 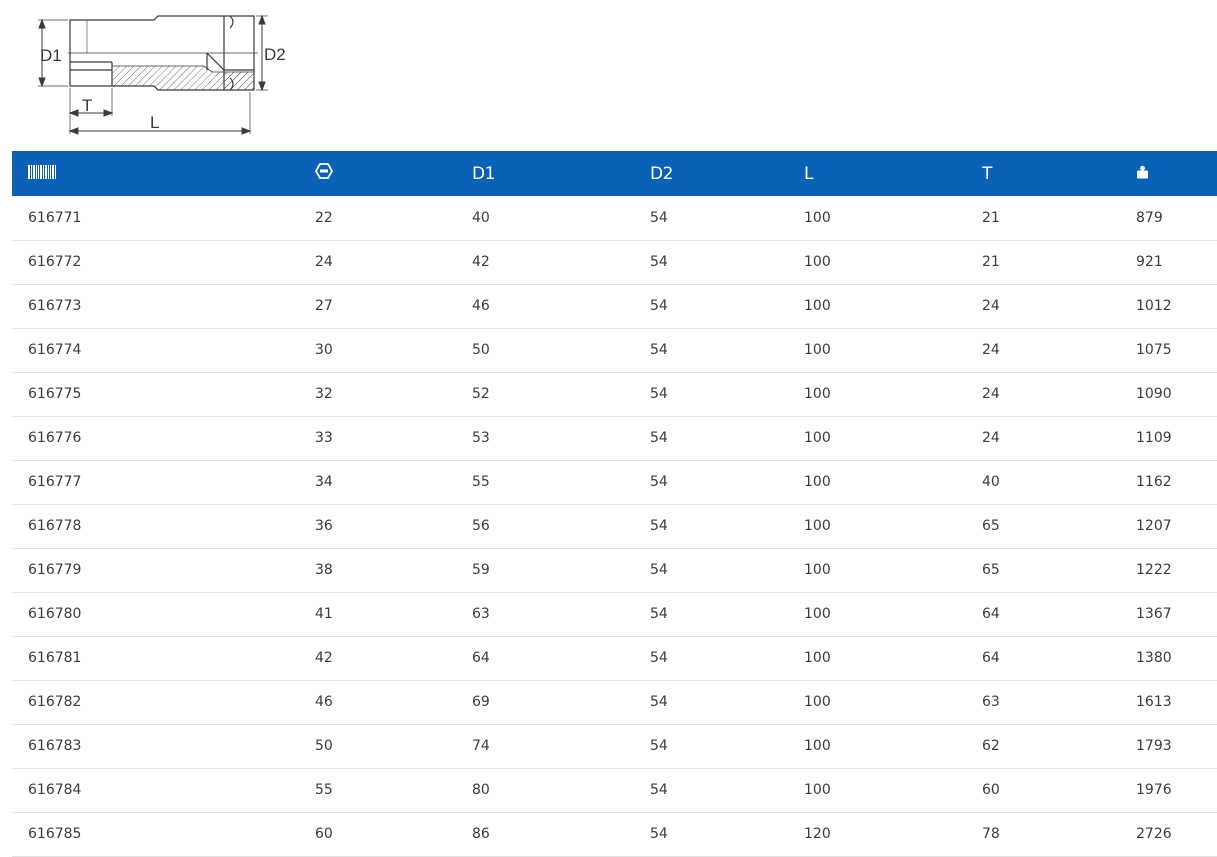 I want to click on cell-weight: 1222, so click(x=1154, y=570).